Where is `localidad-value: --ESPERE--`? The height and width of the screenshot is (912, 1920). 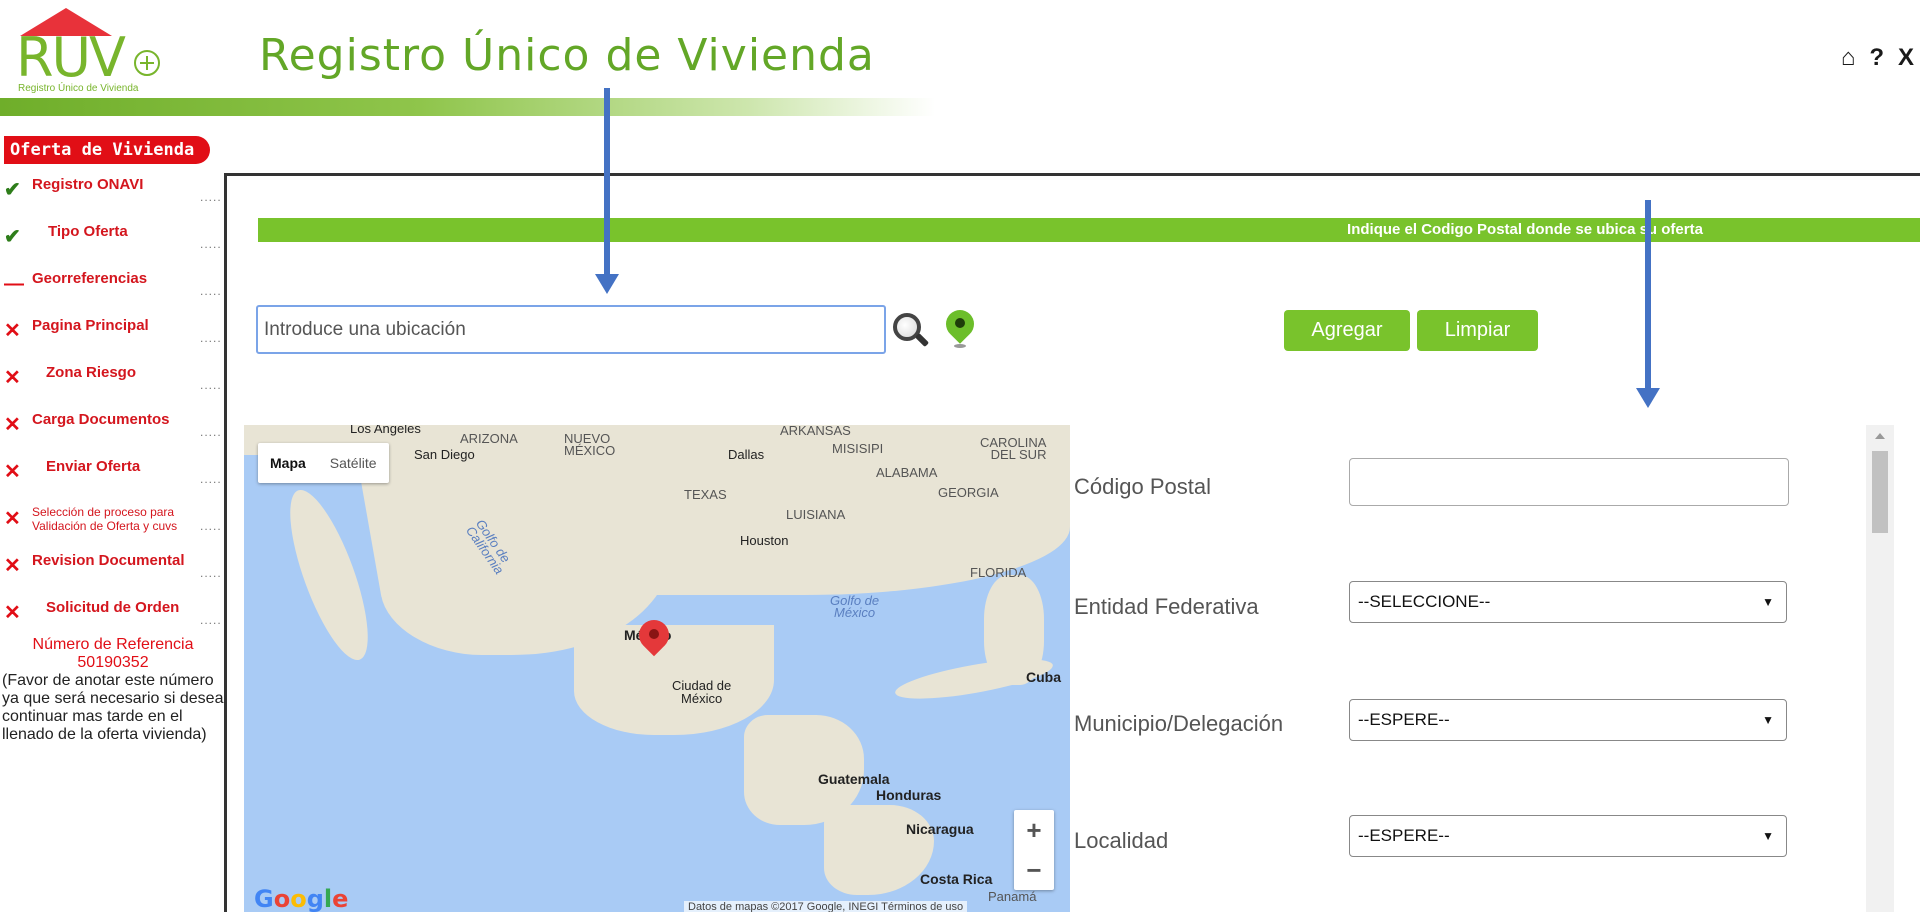 localidad-value: --ESPERE-- is located at coordinates (1404, 835).